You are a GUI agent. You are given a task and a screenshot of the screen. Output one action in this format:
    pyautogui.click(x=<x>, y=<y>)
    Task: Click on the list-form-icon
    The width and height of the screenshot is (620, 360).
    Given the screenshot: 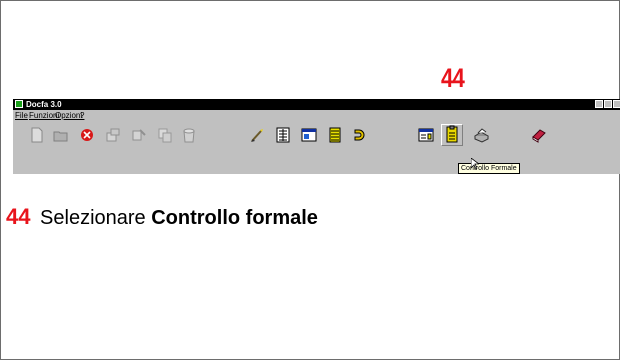 What is the action you would take?
    pyautogui.click(x=335, y=135)
    